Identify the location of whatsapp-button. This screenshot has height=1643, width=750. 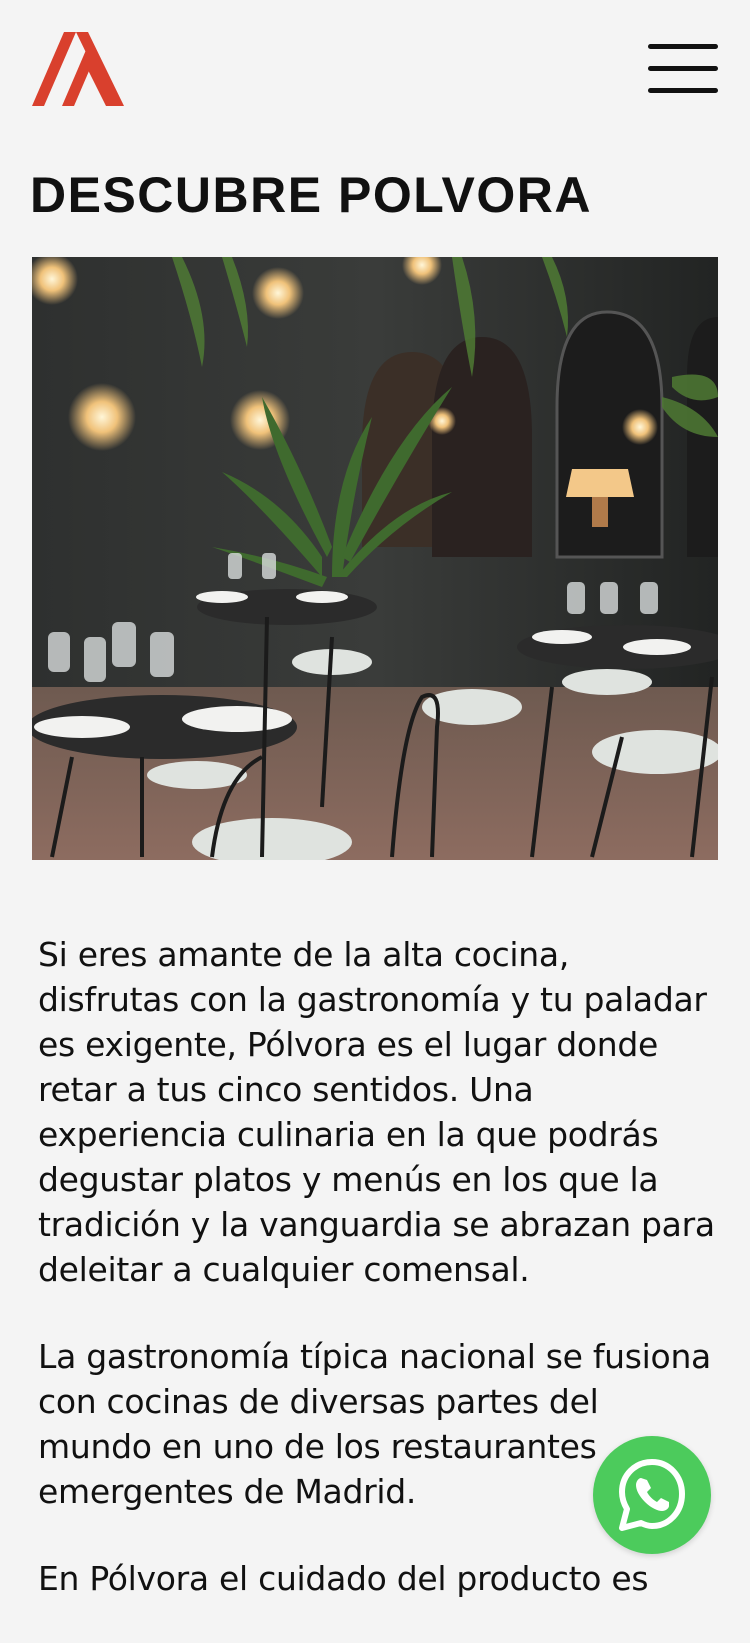
(652, 1495).